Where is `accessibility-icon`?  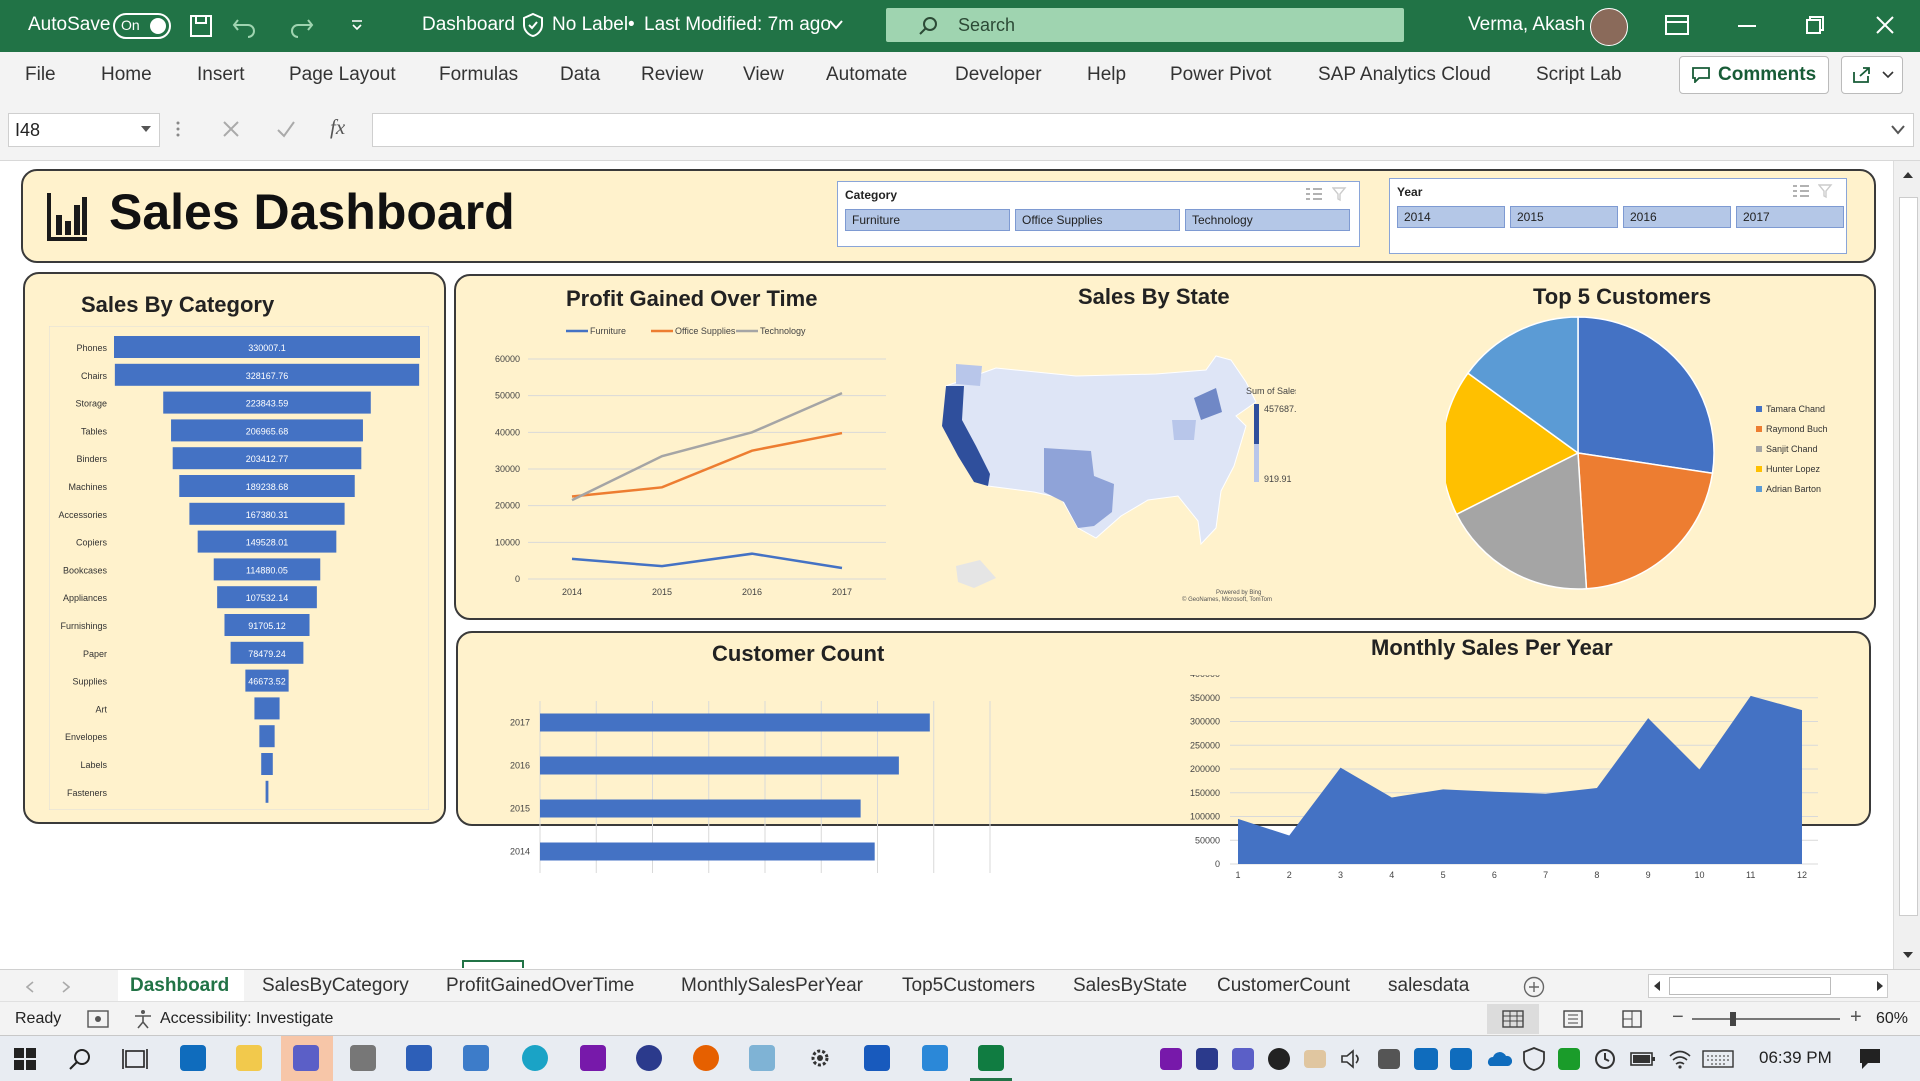 accessibility-icon is located at coordinates (143, 1019).